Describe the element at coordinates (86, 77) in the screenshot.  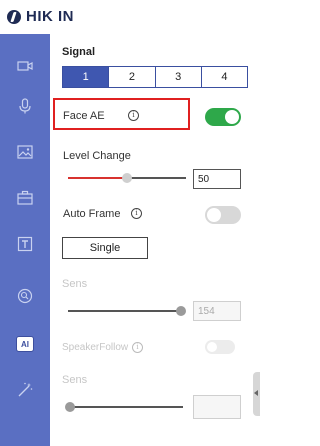
I see `signal-tab-1: 1` at that location.